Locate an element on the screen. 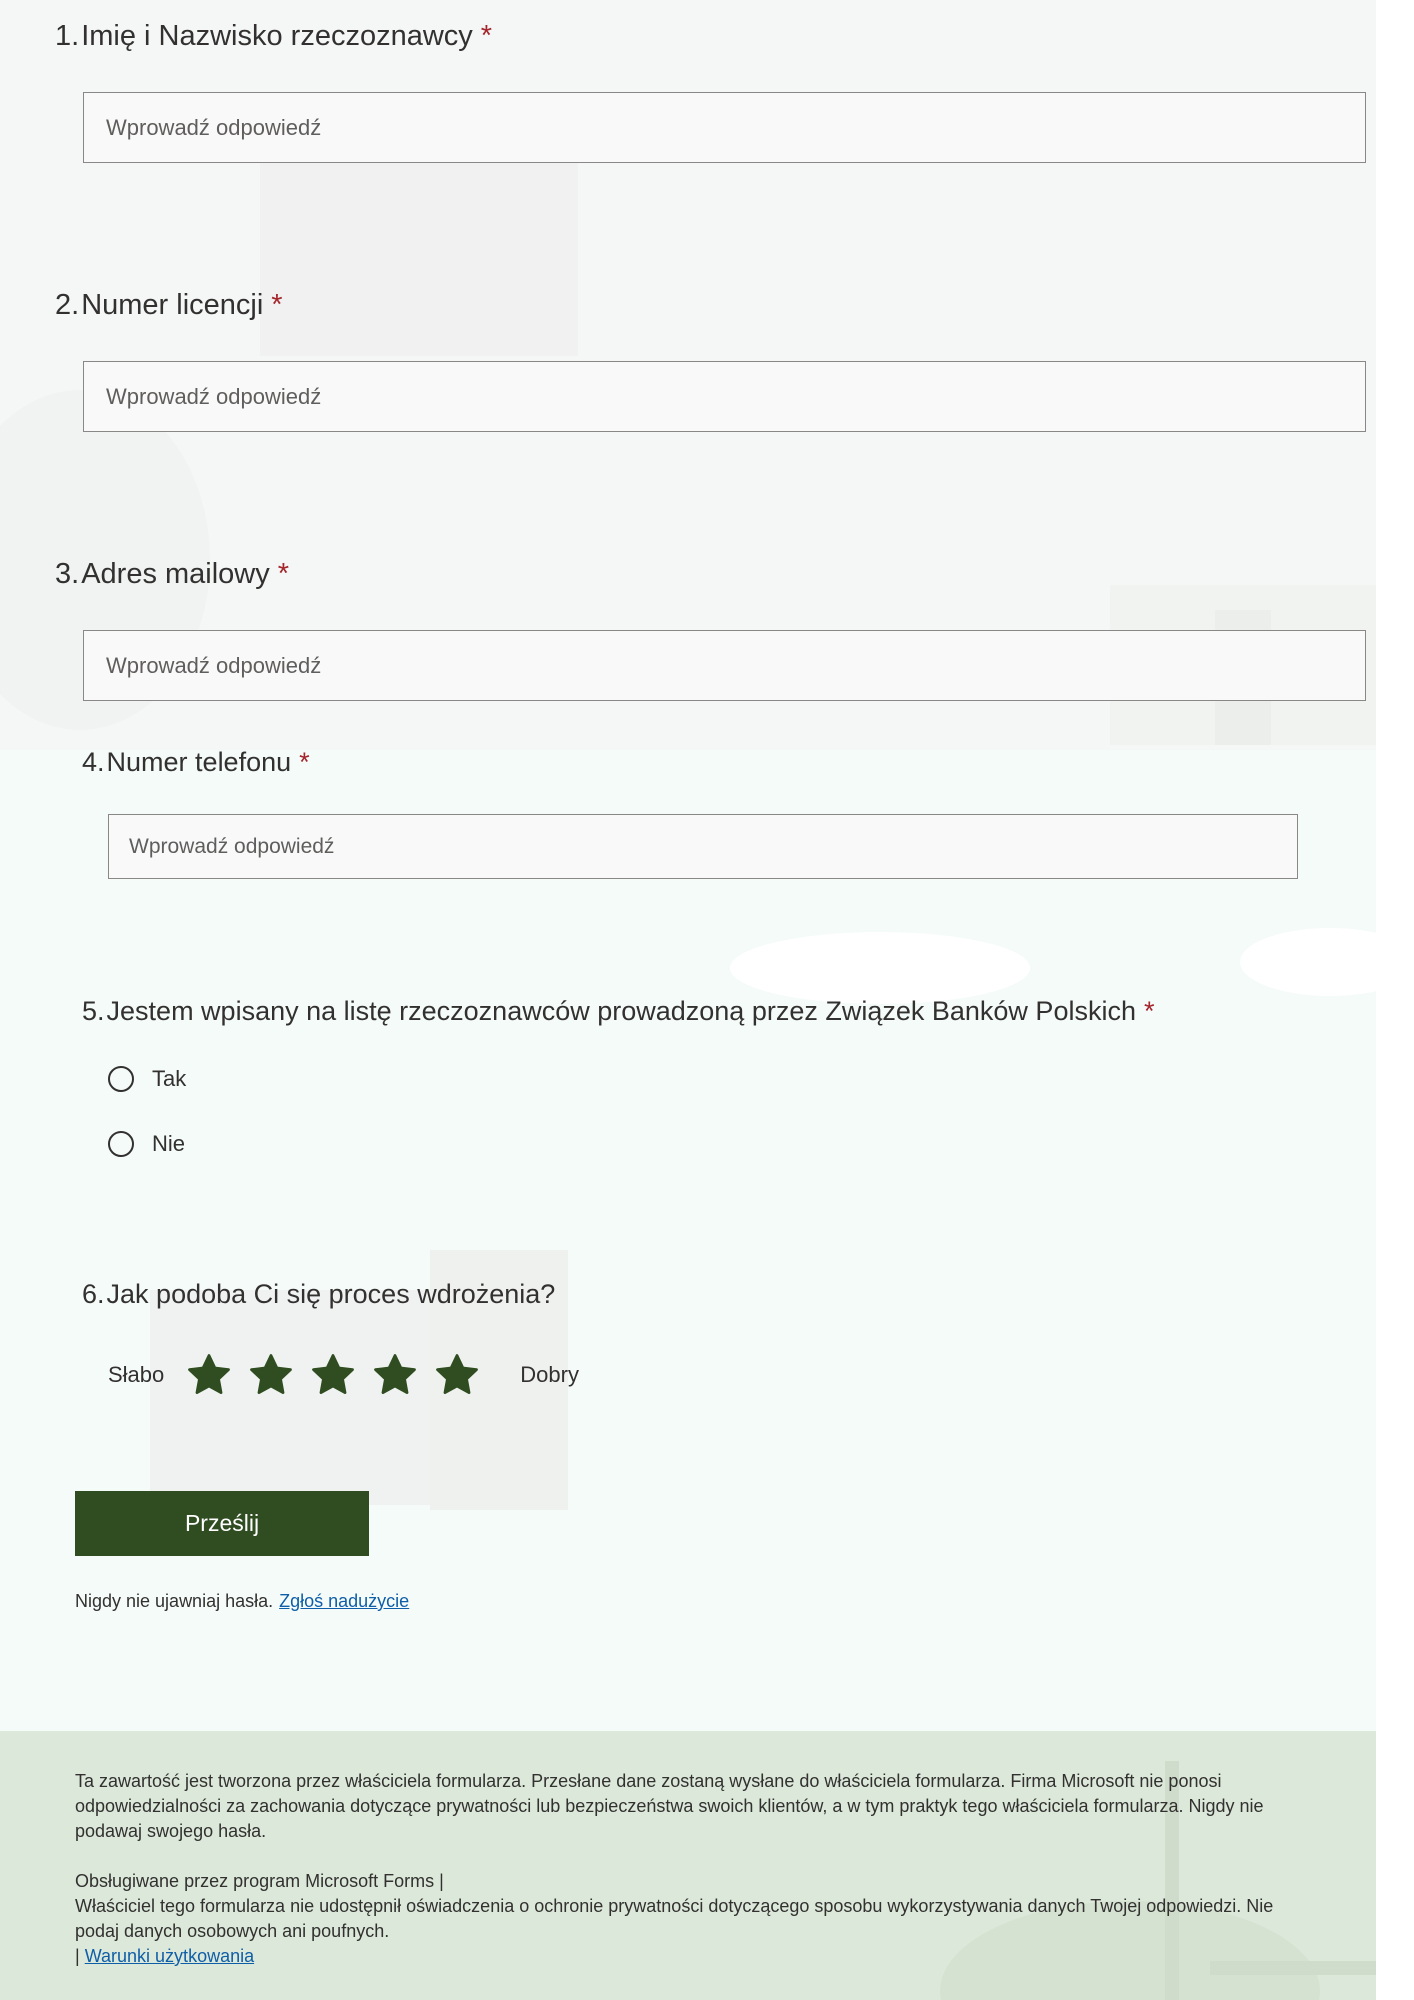  question-1-number: 1. is located at coordinates (67, 36).